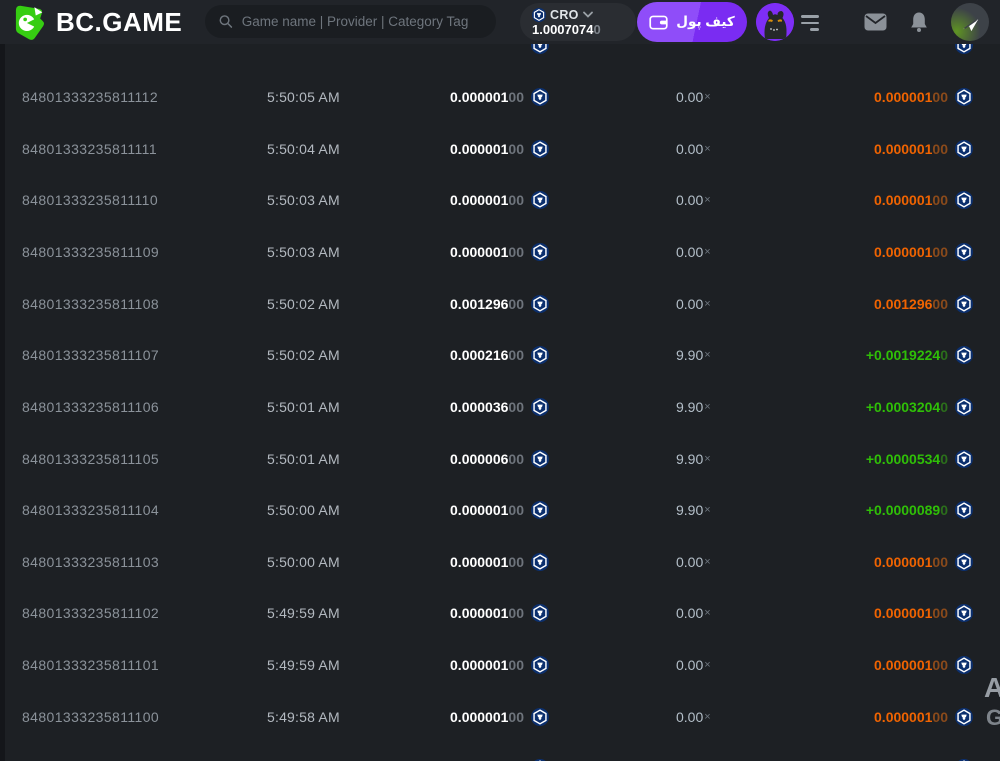 The image size is (1000, 761). I want to click on currency-selector: CRO 1.00070740, so click(578, 22).